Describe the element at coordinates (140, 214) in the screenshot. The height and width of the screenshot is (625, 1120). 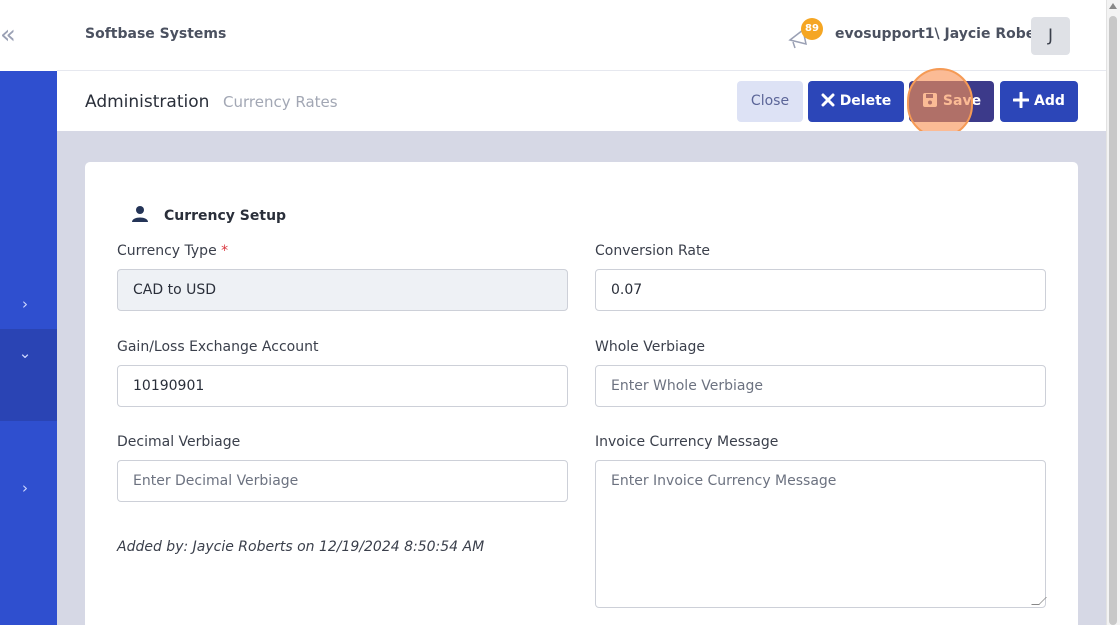
I see `user-icon` at that location.